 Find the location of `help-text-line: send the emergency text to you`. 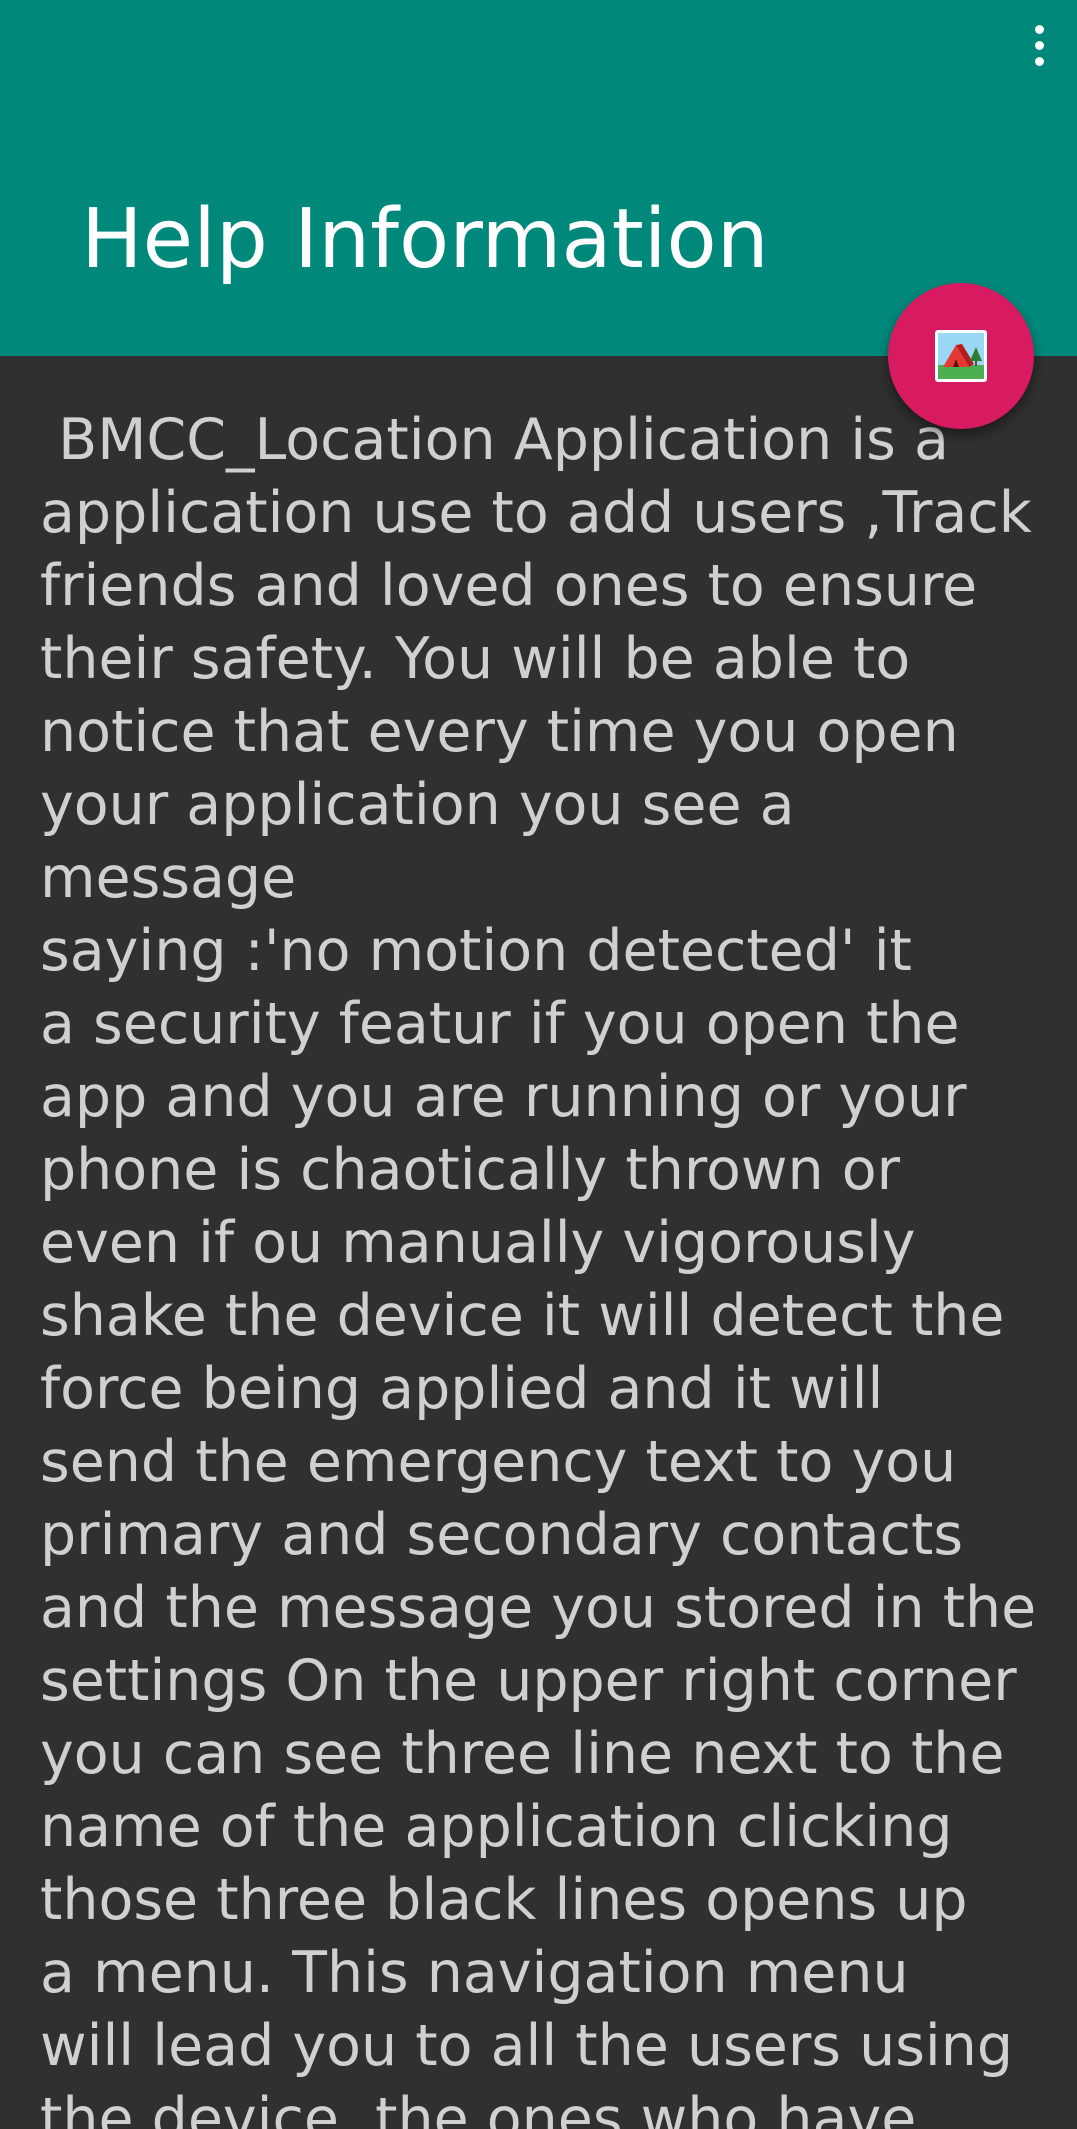

help-text-line: send the emergency text to you is located at coordinates (498, 1462).